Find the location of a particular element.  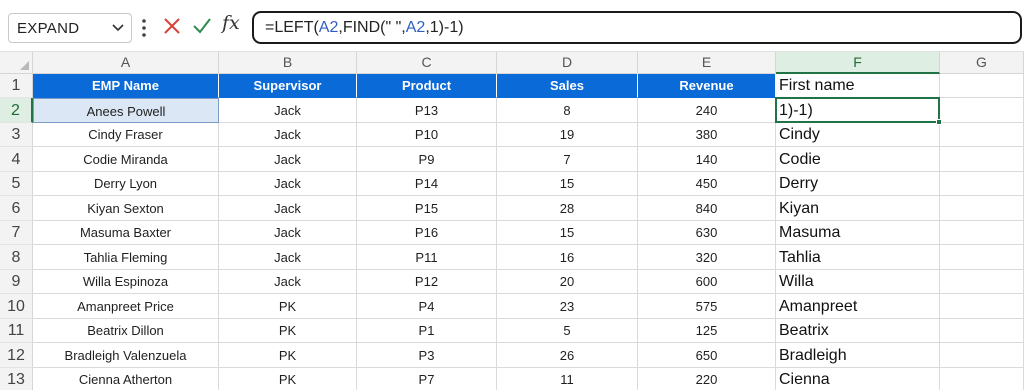

cell-g13 is located at coordinates (982, 379).